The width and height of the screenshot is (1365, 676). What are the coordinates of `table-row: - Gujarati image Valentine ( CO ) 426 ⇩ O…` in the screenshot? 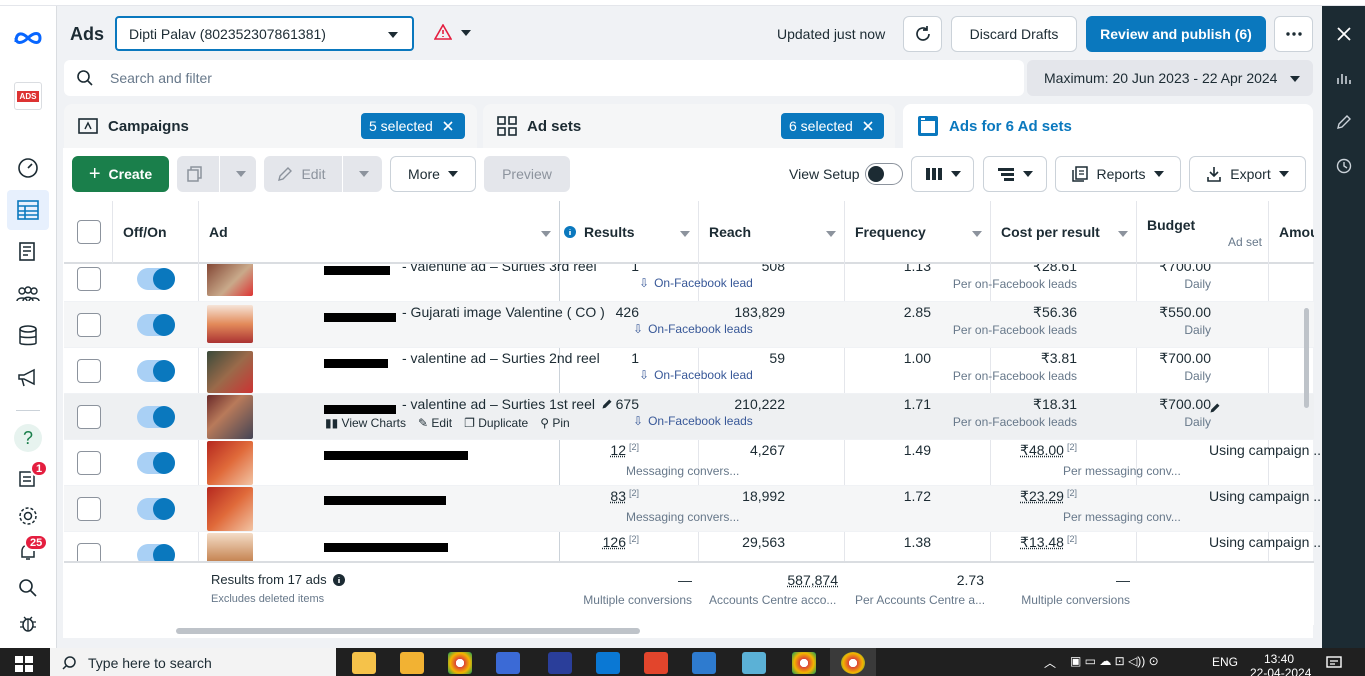 It's located at (689, 325).